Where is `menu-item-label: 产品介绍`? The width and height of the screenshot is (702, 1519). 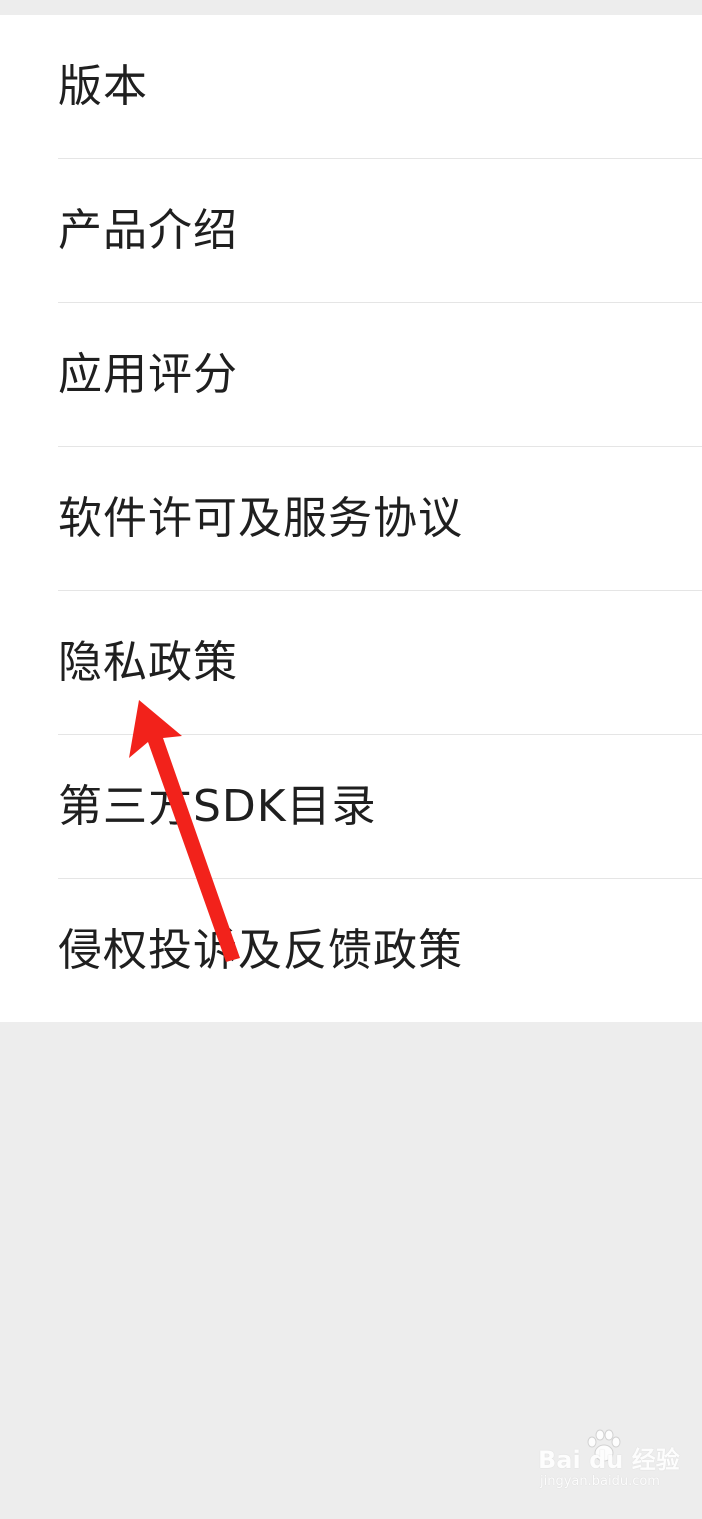 menu-item-label: 产品介绍 is located at coordinates (148, 230).